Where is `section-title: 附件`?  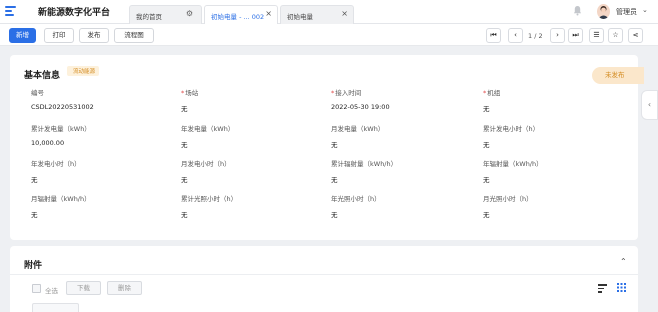 section-title: 附件 is located at coordinates (33, 266).